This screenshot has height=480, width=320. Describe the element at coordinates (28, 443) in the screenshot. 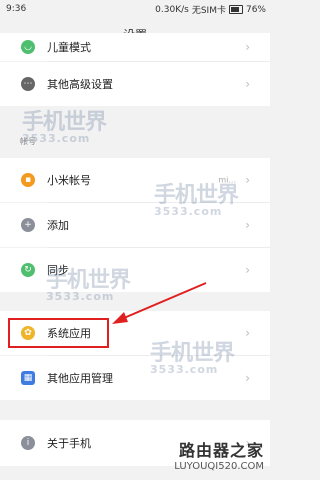

I see `info-icon: i` at that location.